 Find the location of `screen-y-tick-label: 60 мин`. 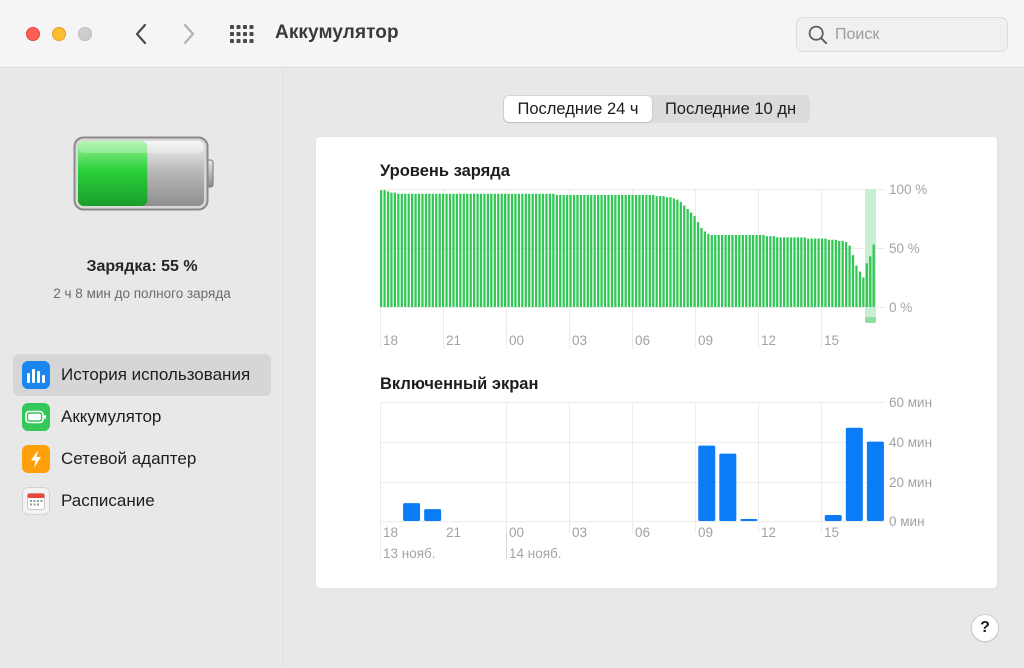

screen-y-tick-label: 60 мин is located at coordinates (910, 402).